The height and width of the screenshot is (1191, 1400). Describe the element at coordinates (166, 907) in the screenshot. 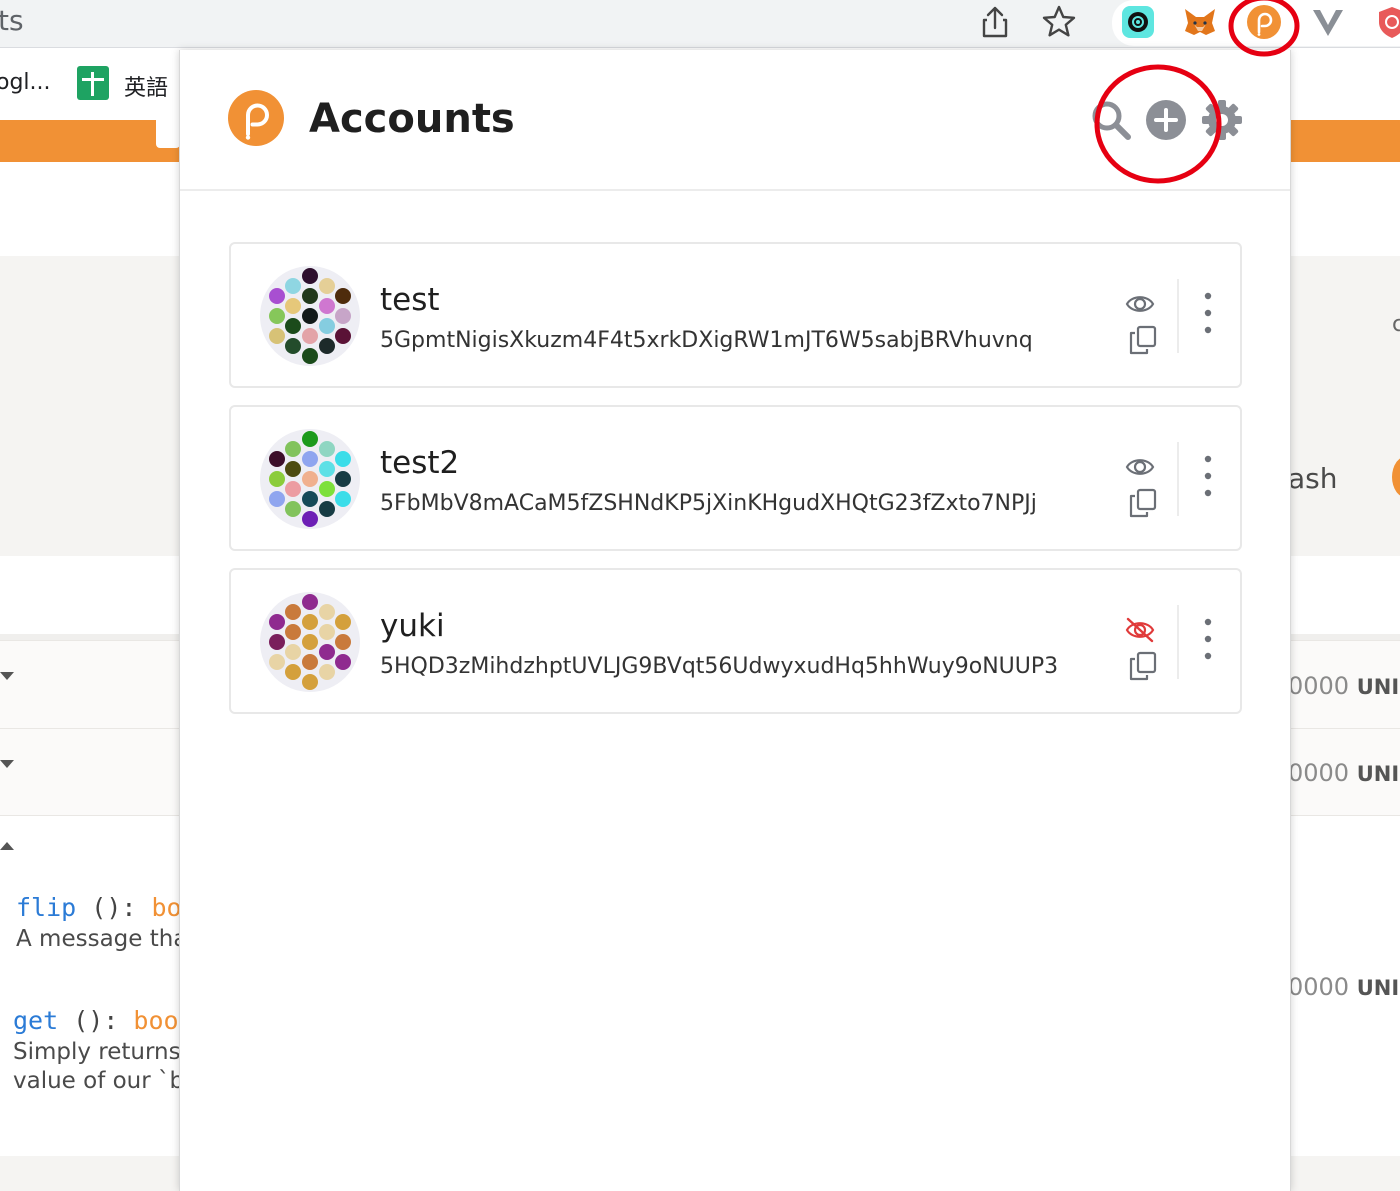

I see `method-return-type: bo` at that location.